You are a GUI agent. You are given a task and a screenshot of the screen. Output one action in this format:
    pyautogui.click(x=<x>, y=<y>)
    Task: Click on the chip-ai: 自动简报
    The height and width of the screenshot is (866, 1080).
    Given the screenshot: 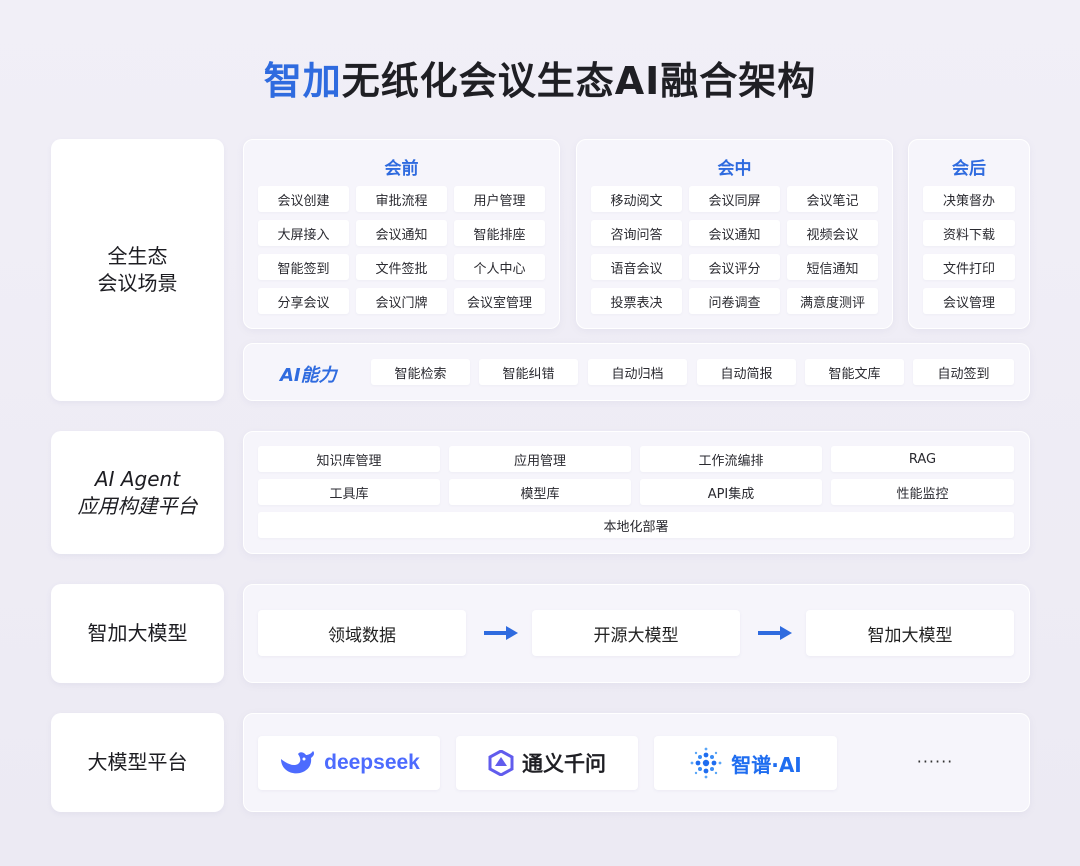 What is the action you would take?
    pyautogui.click(x=746, y=372)
    